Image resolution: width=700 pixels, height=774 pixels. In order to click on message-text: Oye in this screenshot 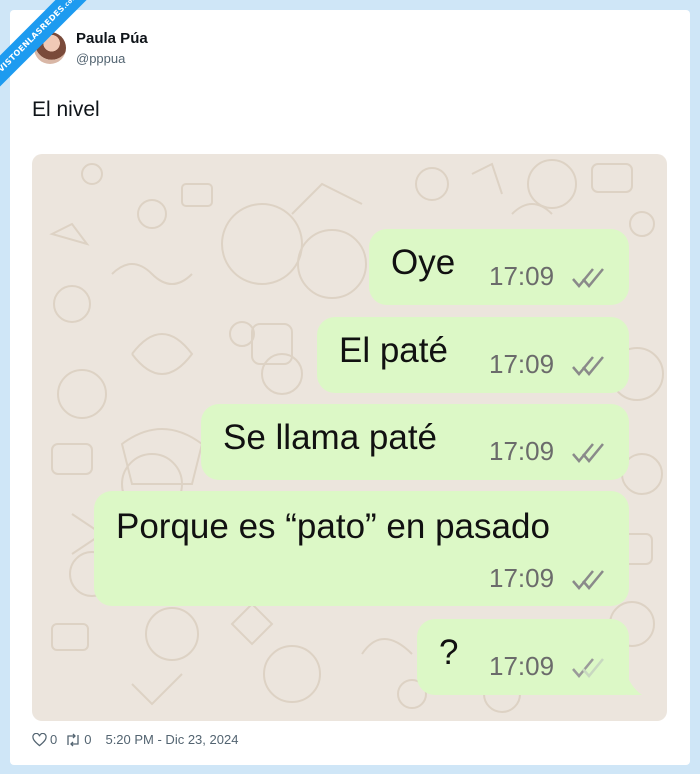, I will do `click(423, 262)`.